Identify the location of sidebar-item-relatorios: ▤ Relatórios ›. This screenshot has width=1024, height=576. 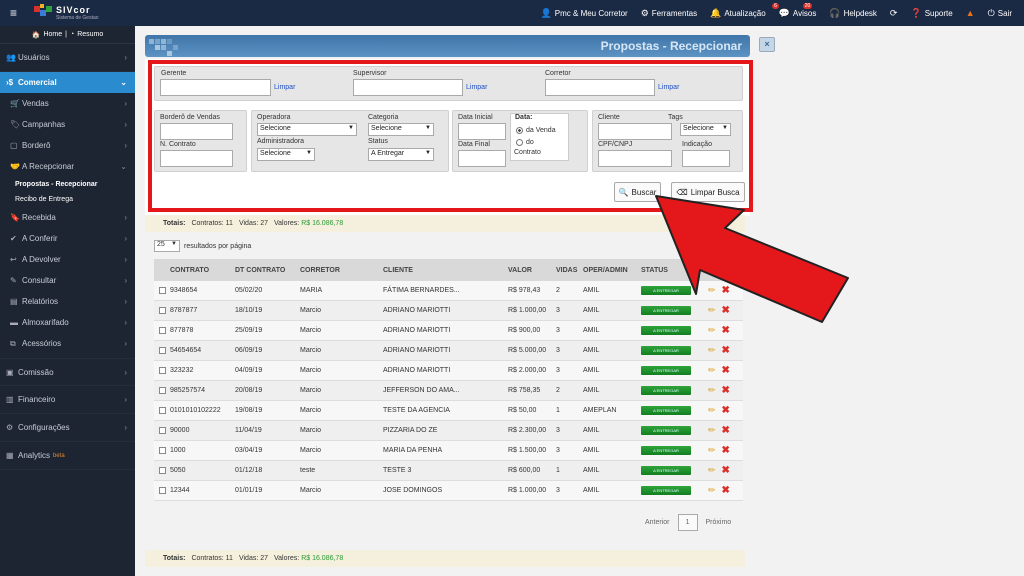
(67, 301).